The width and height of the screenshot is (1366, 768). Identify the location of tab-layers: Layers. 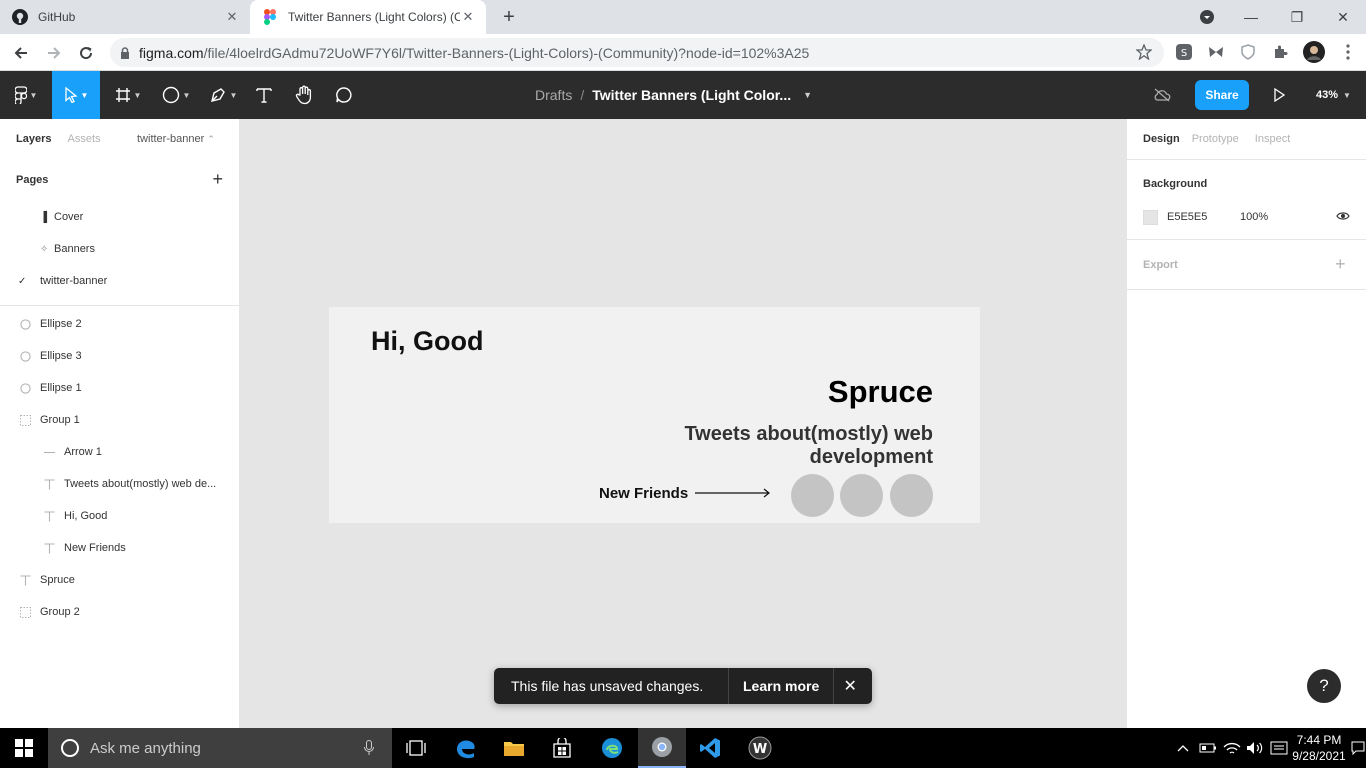
(33, 139).